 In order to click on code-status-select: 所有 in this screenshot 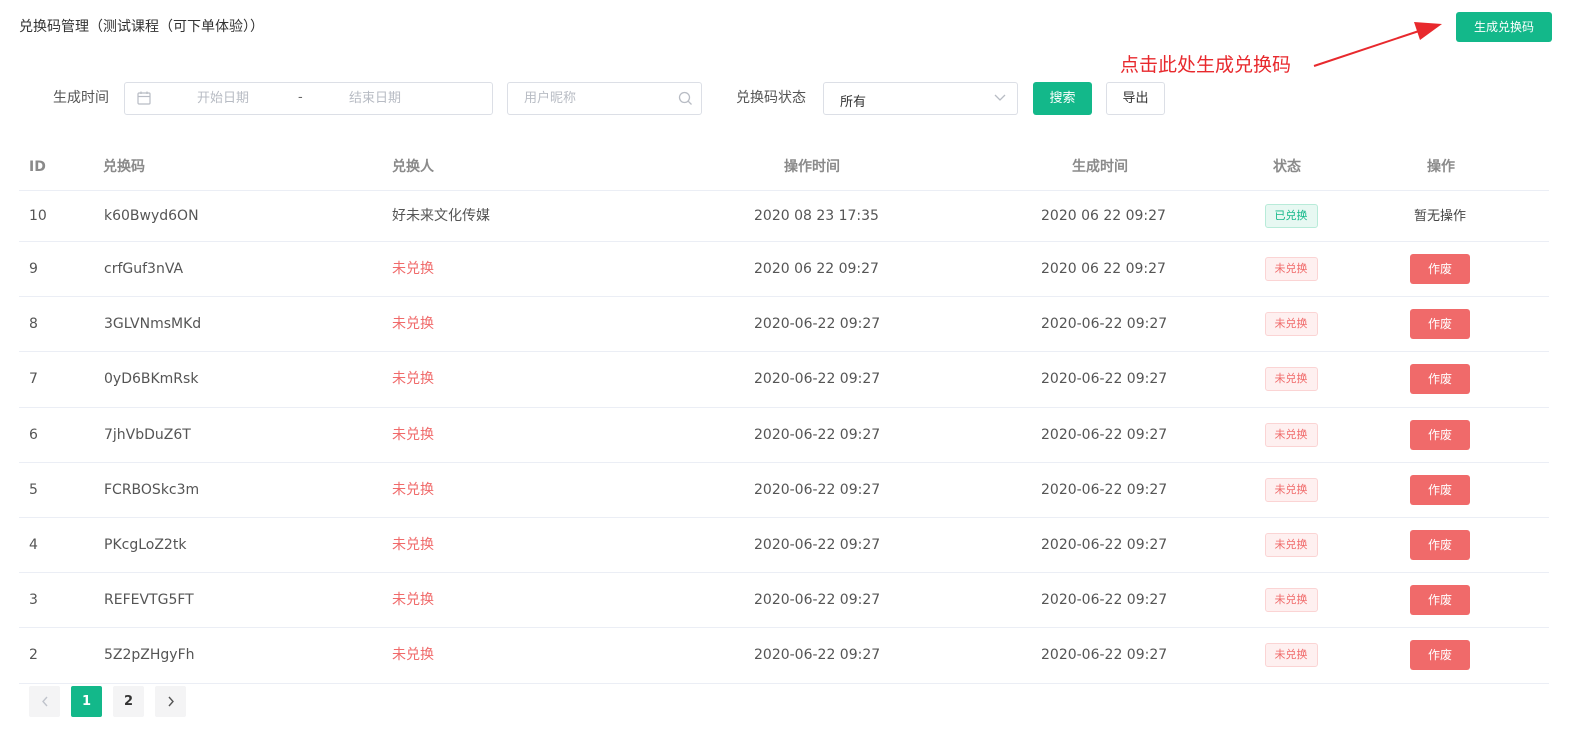, I will do `click(920, 98)`.